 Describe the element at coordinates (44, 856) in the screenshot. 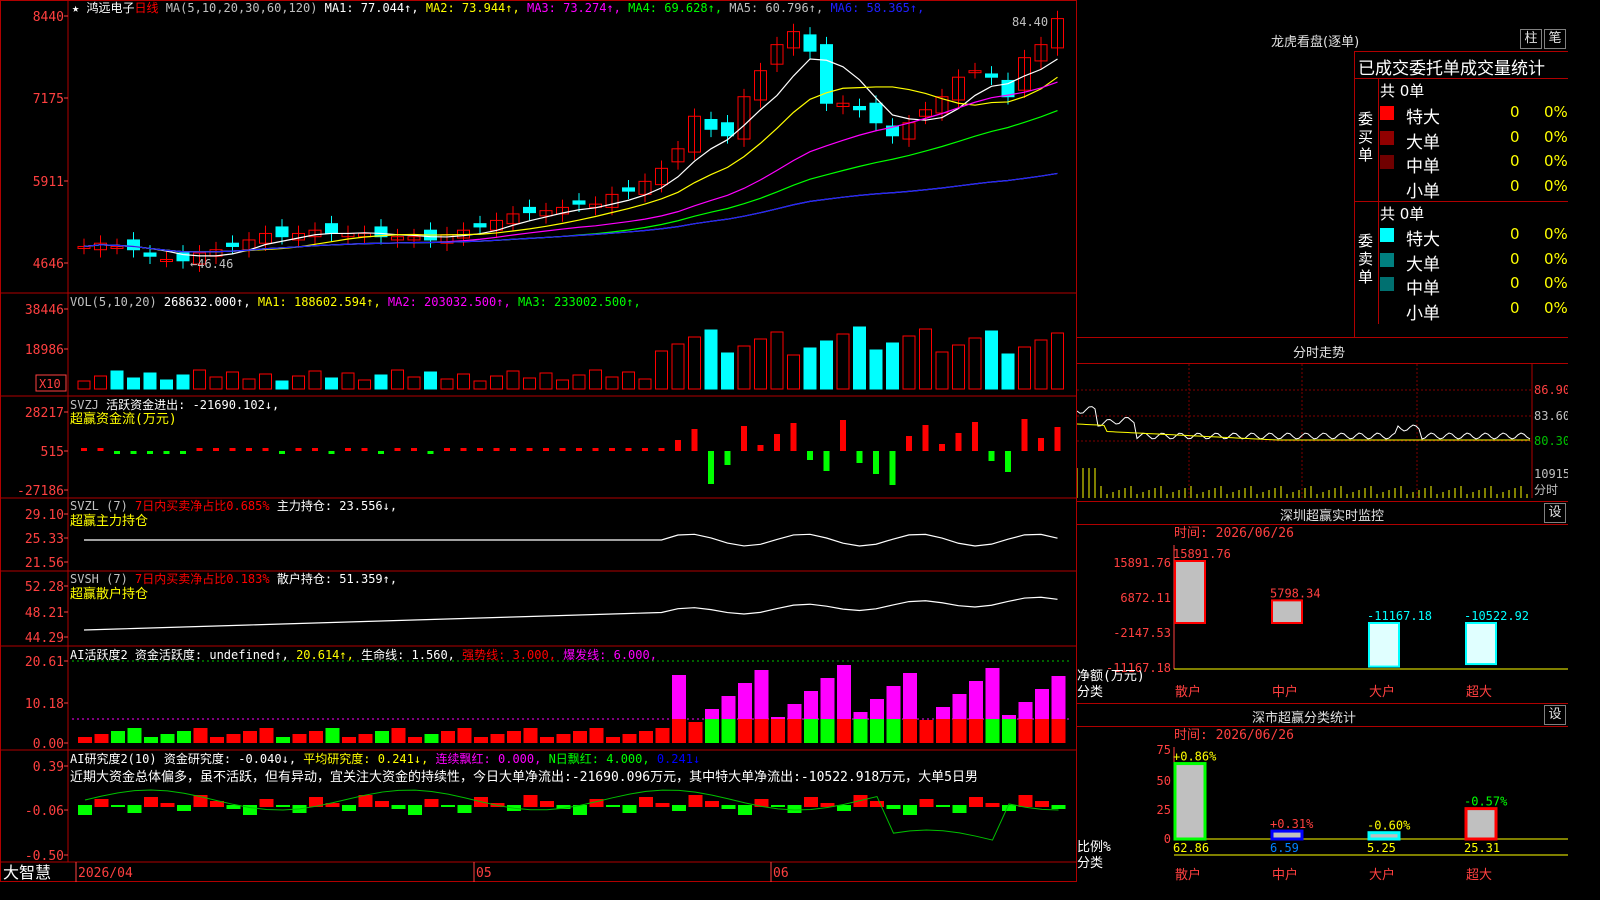

I see `research-axis-tick: -0.50` at that location.